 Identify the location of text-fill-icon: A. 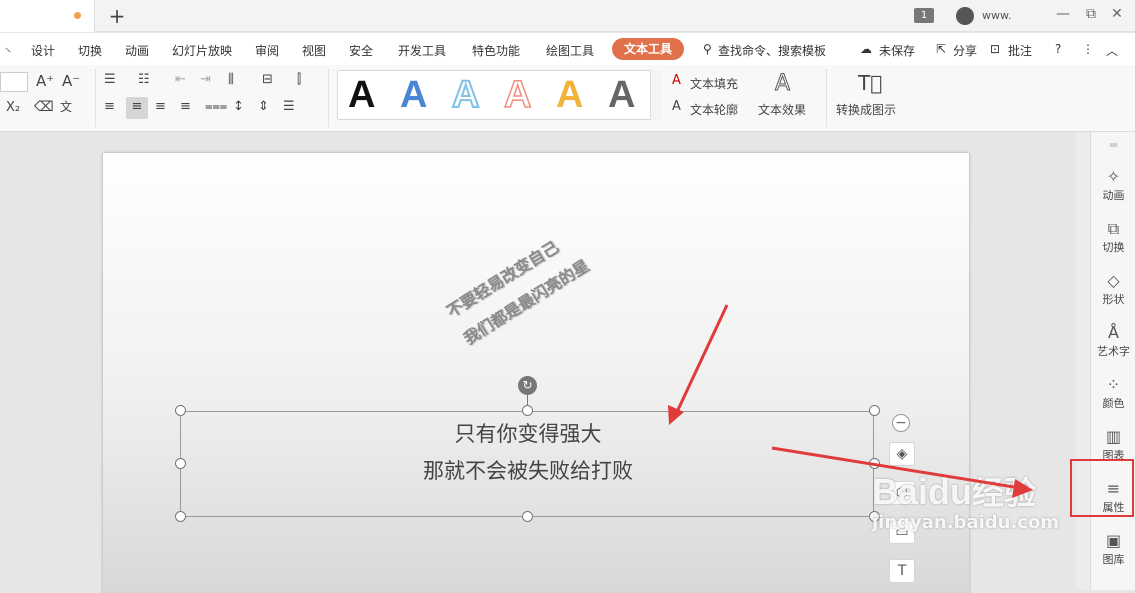
(676, 80).